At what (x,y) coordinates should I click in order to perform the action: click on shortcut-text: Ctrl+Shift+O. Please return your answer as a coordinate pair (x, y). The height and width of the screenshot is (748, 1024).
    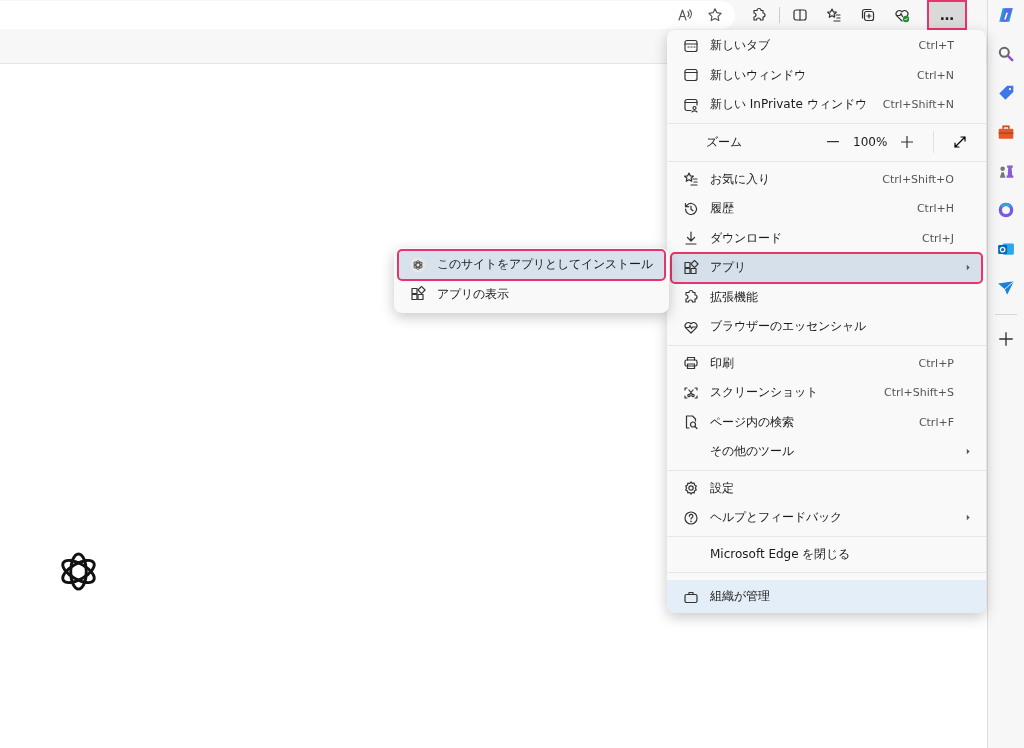
    Looking at the image, I should click on (918, 179).